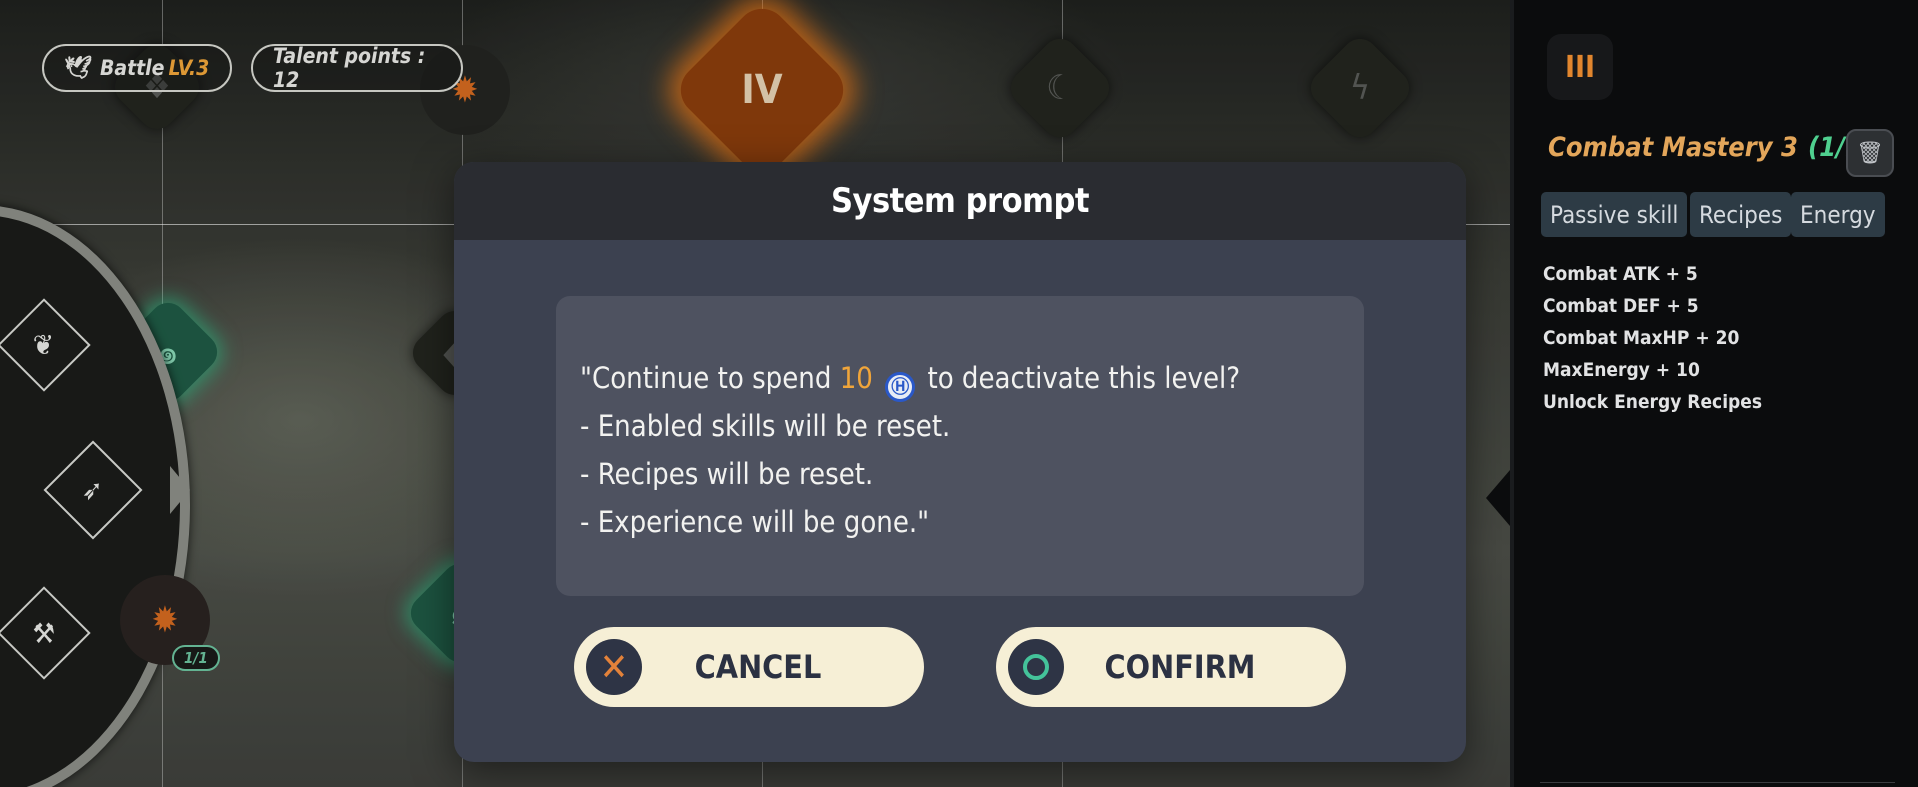 The width and height of the screenshot is (1918, 787). I want to click on circle-icon, so click(1036, 667).